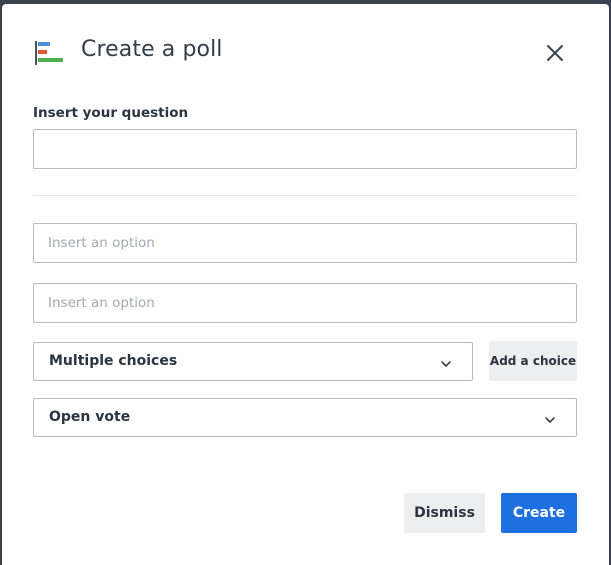 Image resolution: width=611 pixels, height=565 pixels. Describe the element at coordinates (305, 195) in the screenshot. I see `divider` at that location.